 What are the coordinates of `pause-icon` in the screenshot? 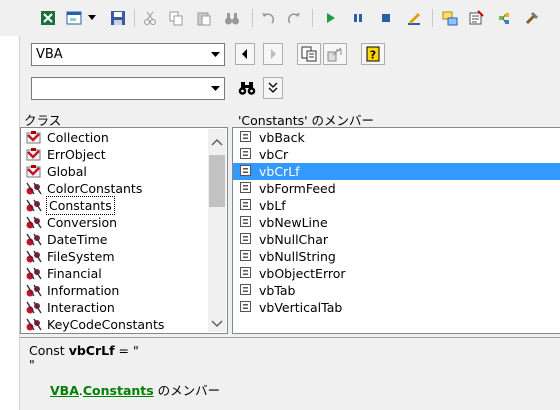 It's located at (358, 18).